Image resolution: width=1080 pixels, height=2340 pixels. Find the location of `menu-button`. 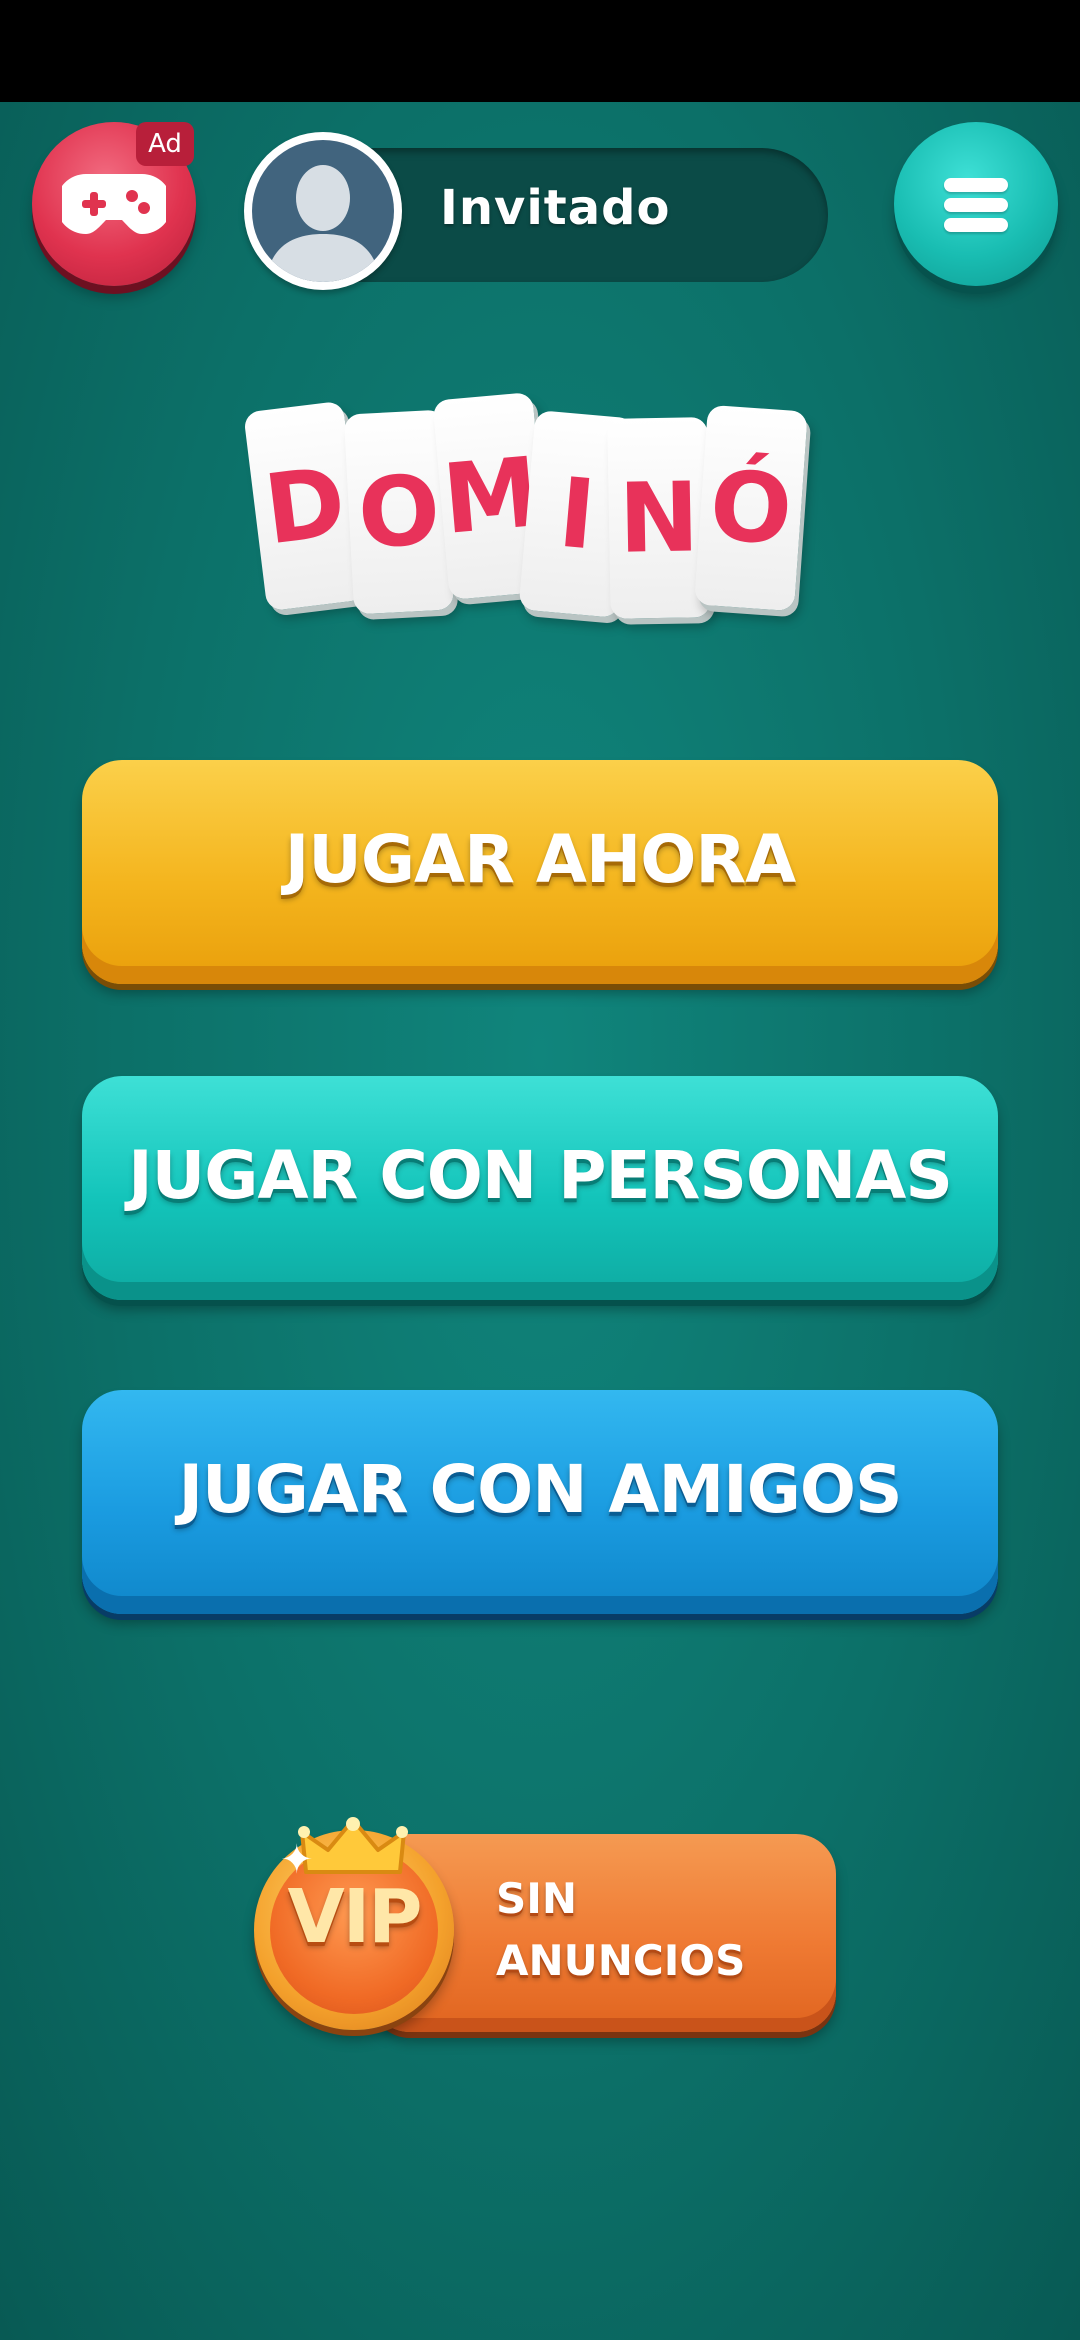

menu-button is located at coordinates (976, 204).